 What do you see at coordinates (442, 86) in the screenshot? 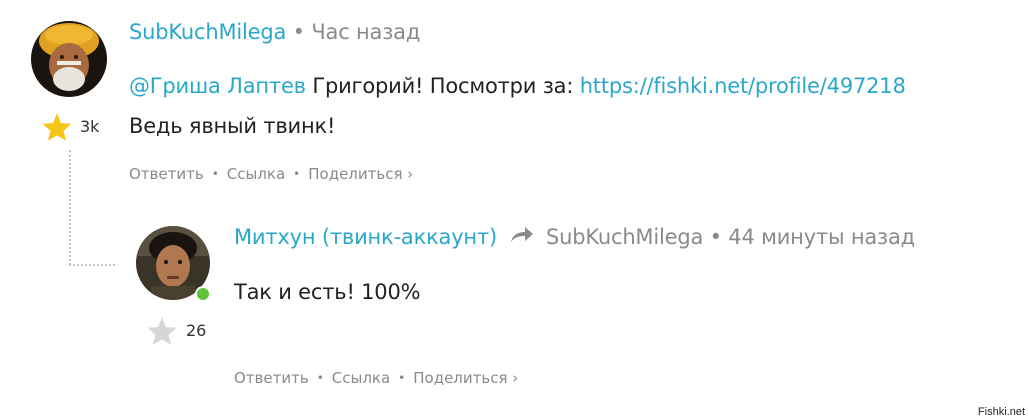
I see `comment-text: Григорий! Посмотри за:` at bounding box center [442, 86].